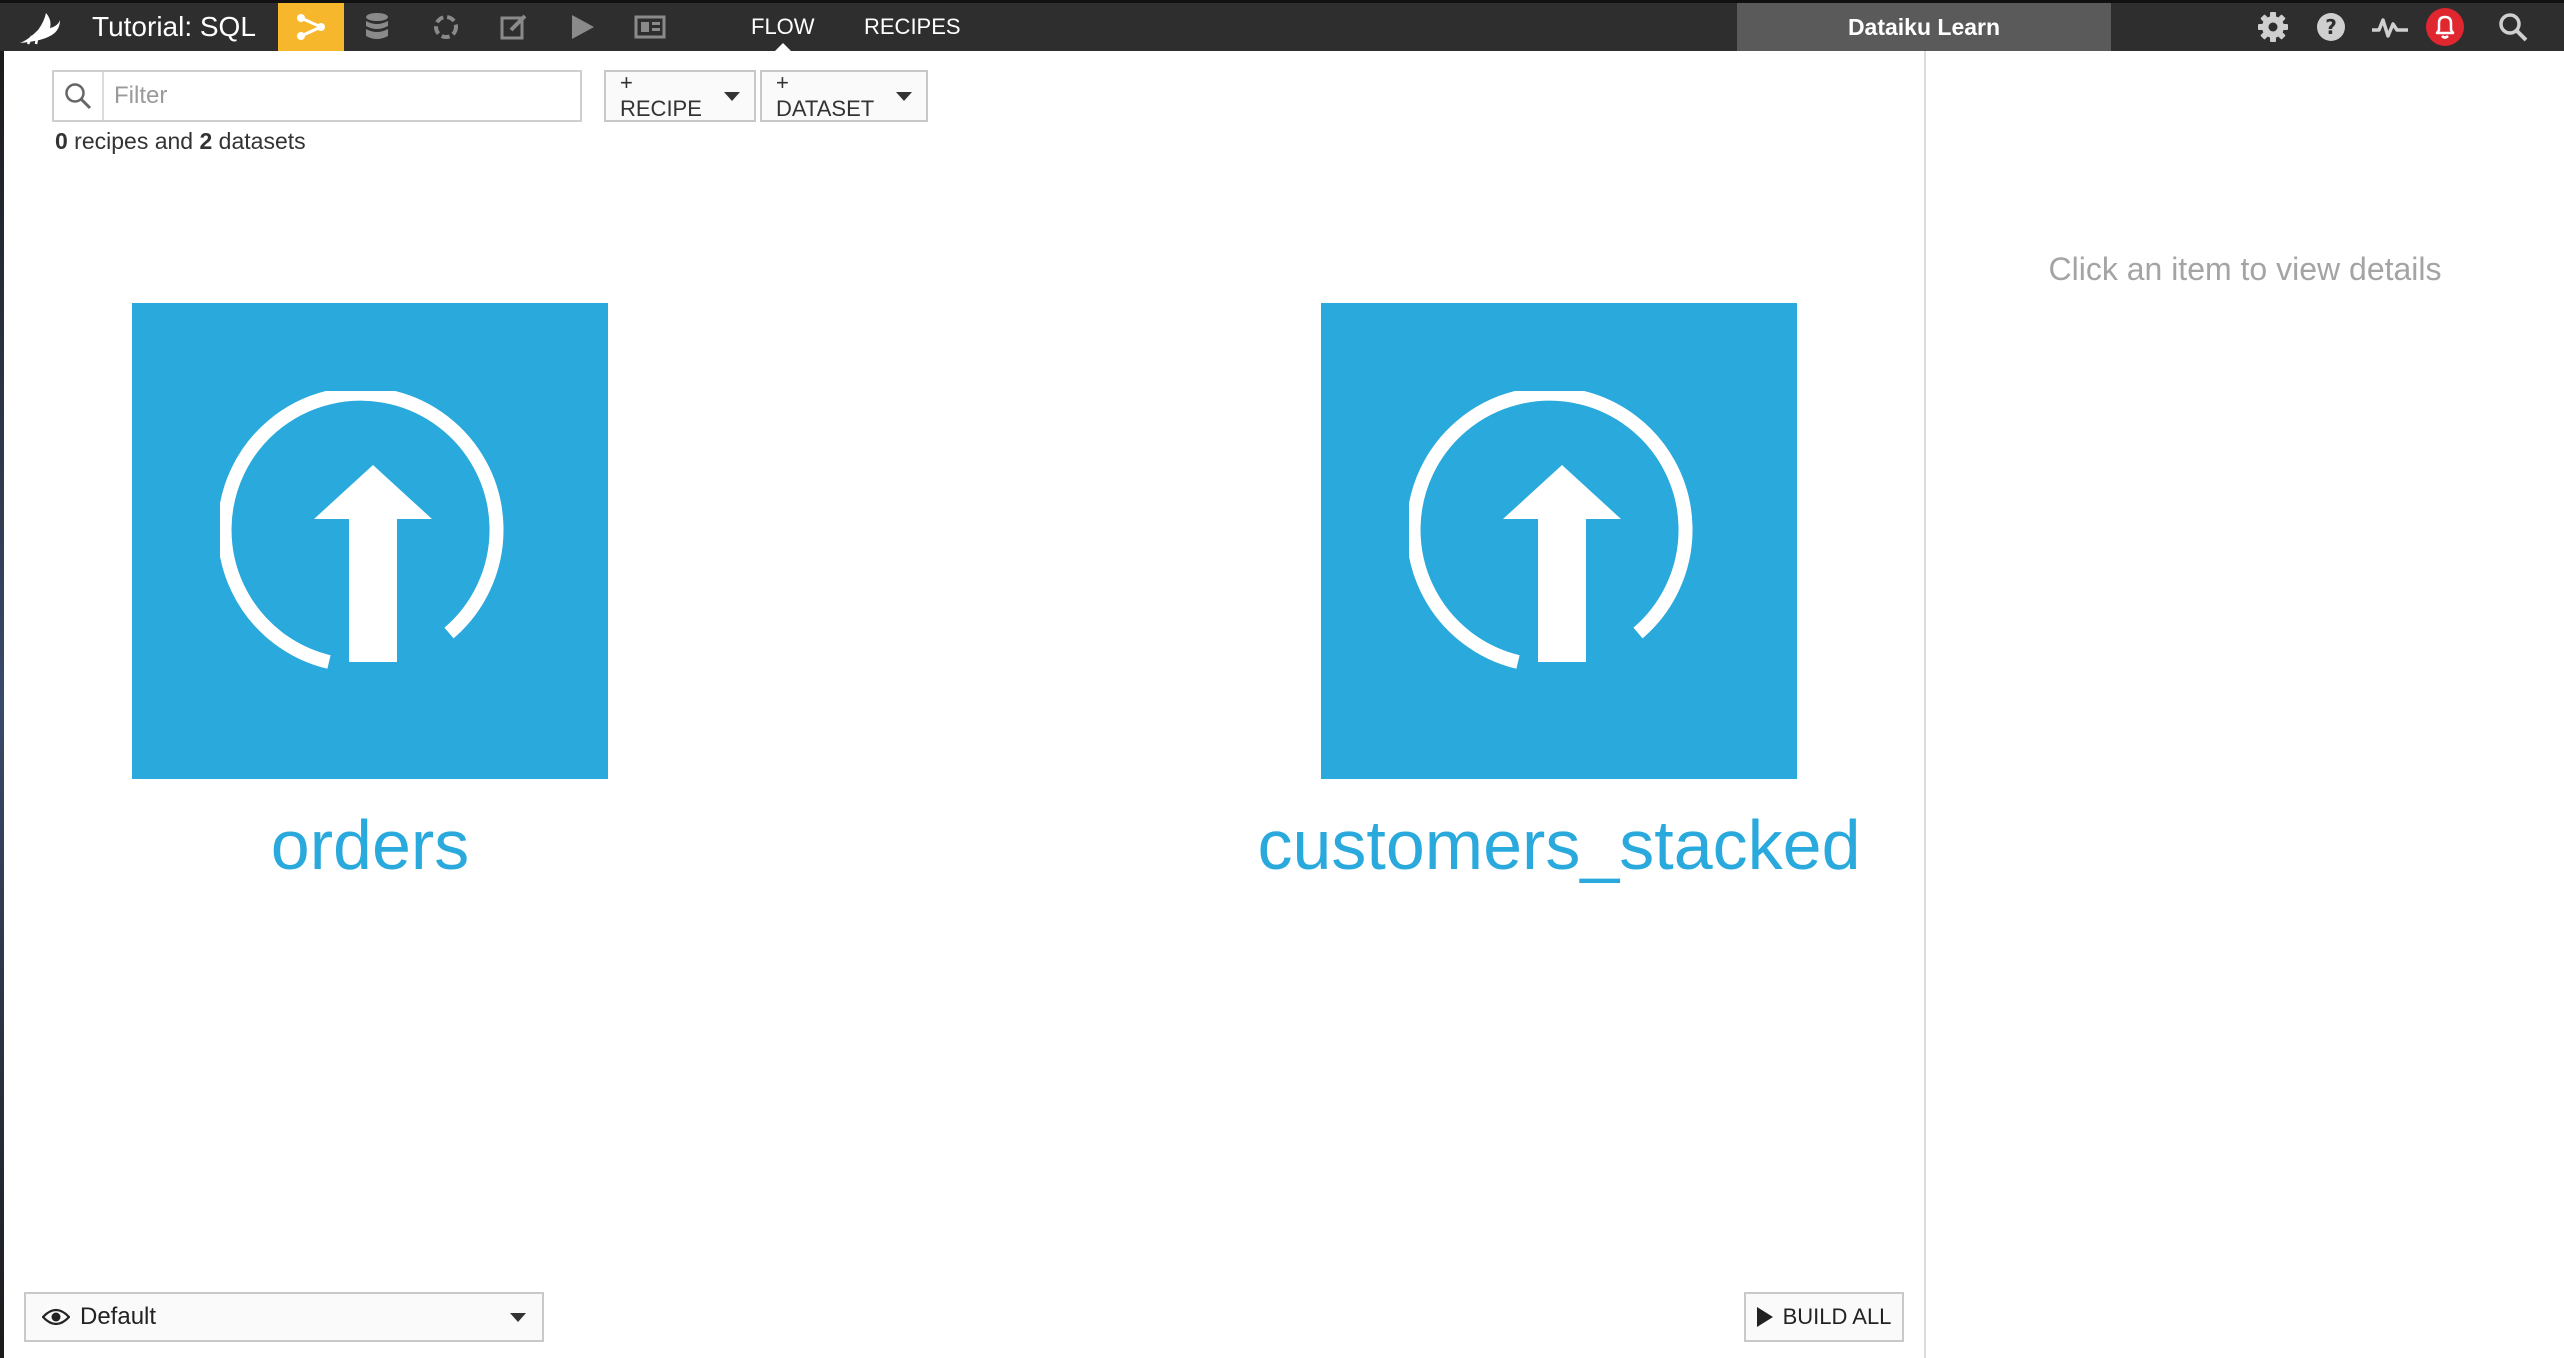 The height and width of the screenshot is (1358, 2564). What do you see at coordinates (377, 27) in the screenshot?
I see `datasets-icon` at bounding box center [377, 27].